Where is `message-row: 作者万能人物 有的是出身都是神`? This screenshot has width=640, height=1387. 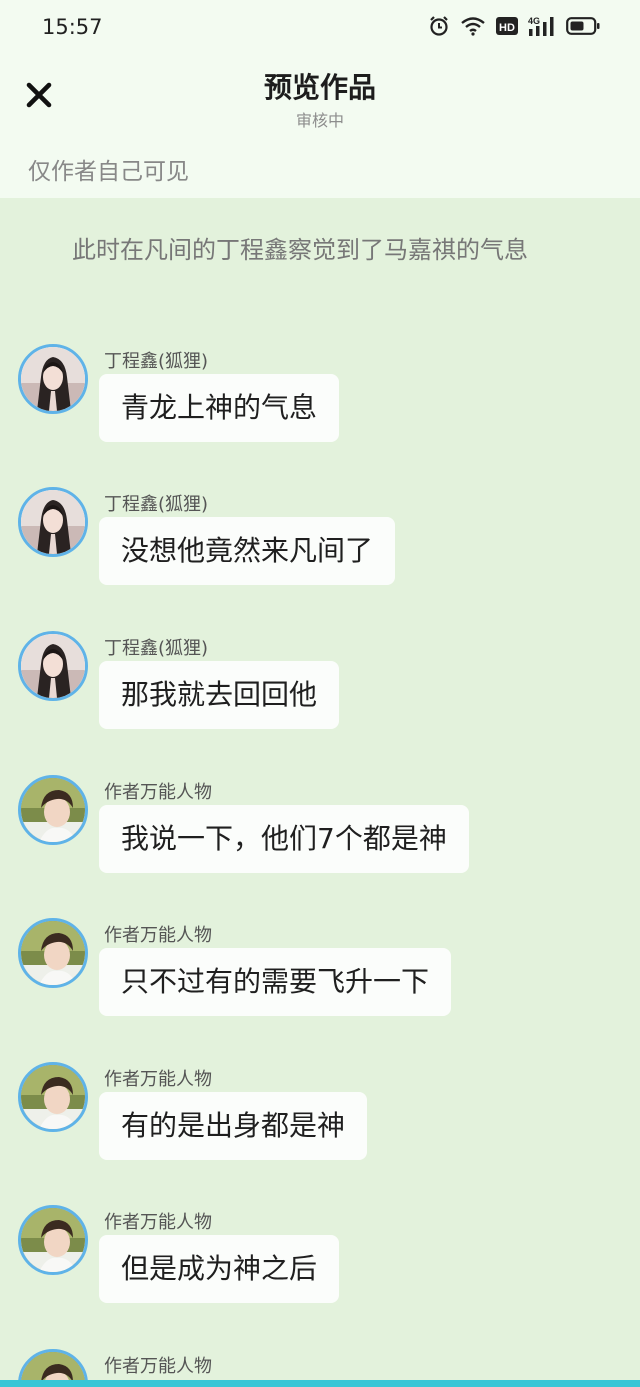 message-row: 作者万能人物 有的是出身都是神 is located at coordinates (320, 1127).